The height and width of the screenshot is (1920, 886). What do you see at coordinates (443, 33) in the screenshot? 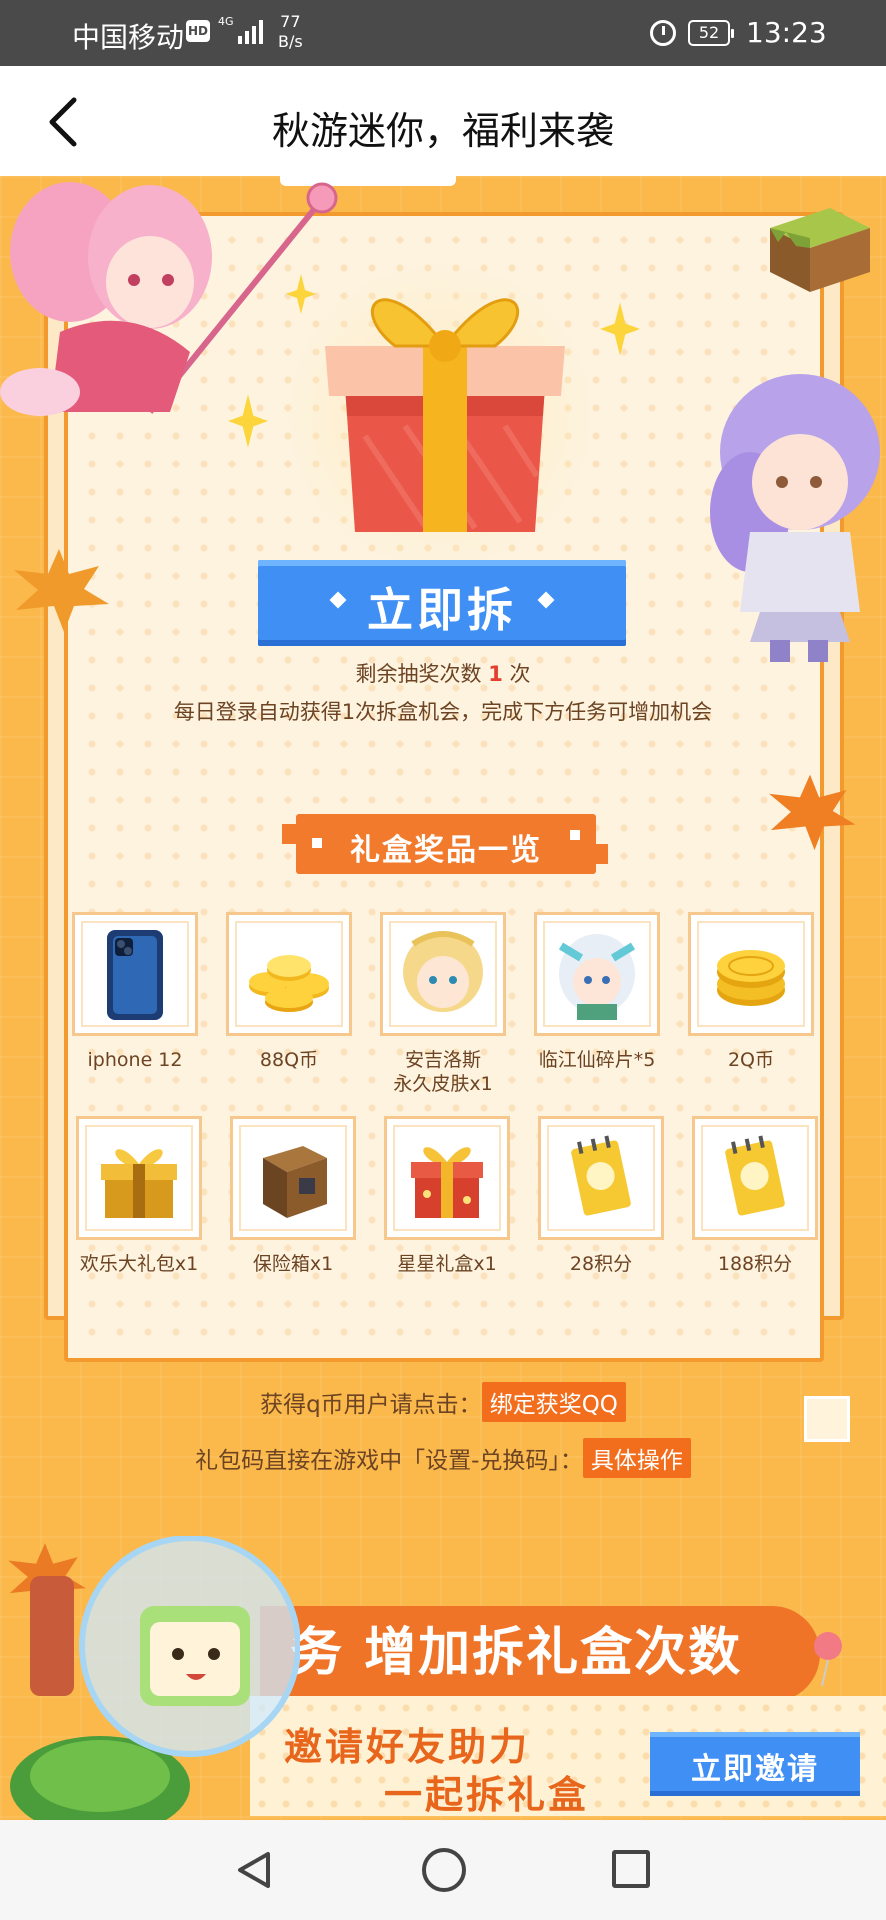
I see `status-bar: 中国移动 HD 4G 77 B/s 52 13:23` at bounding box center [443, 33].